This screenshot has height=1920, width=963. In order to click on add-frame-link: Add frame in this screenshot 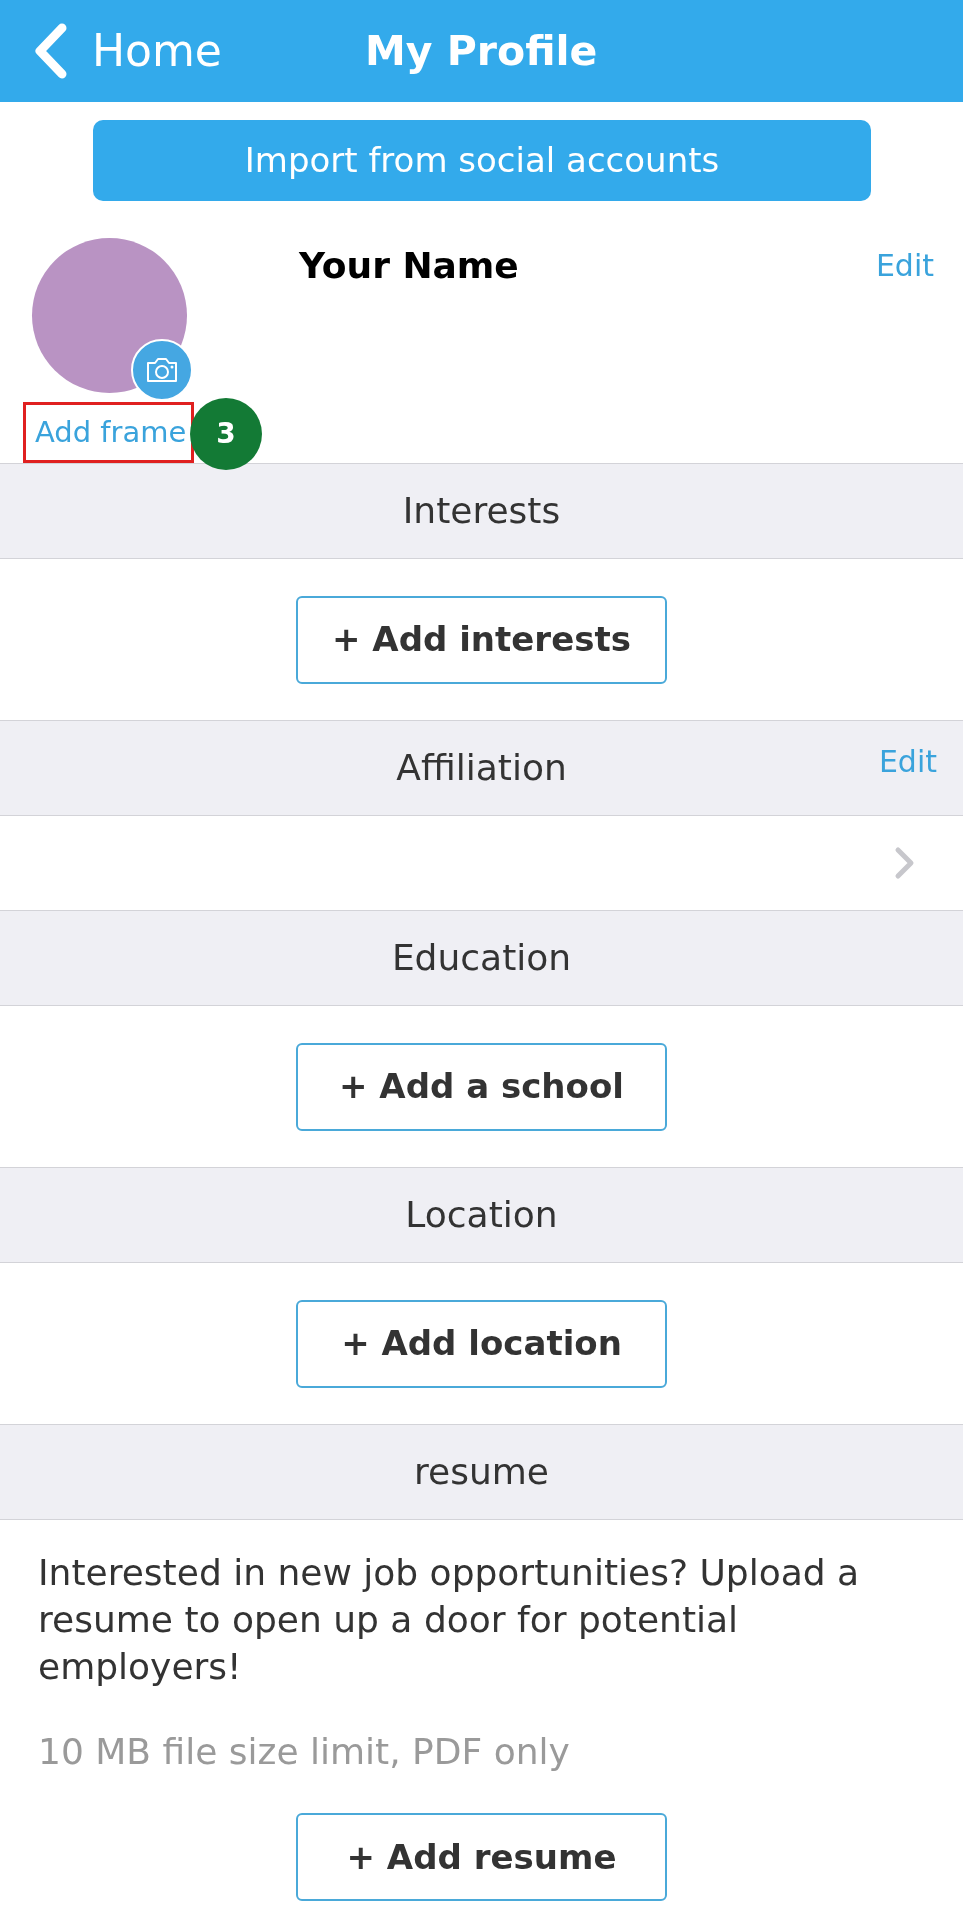, I will do `click(111, 432)`.